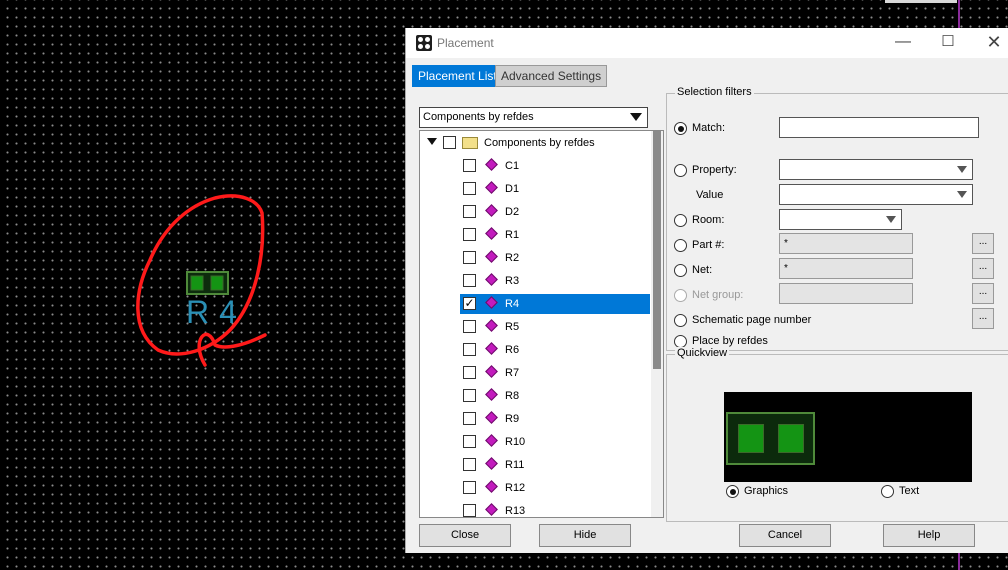  What do you see at coordinates (846, 293) in the screenshot?
I see `netgroup-input` at bounding box center [846, 293].